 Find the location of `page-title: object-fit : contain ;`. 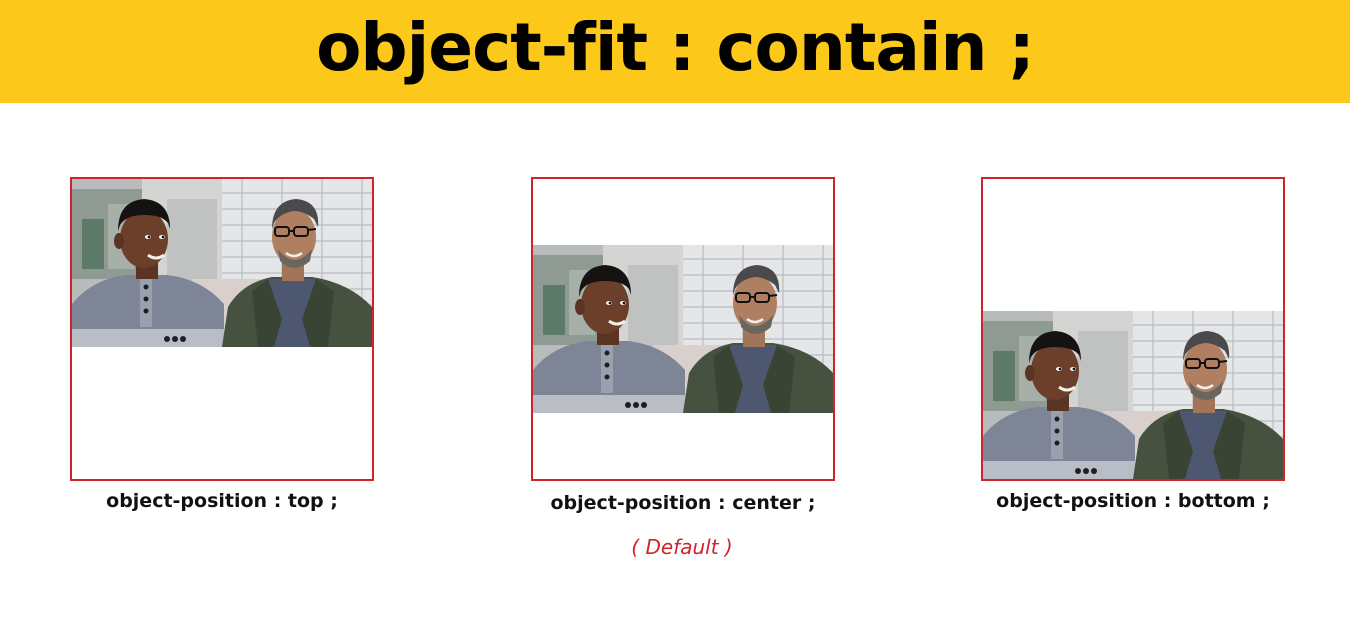

page-title: object-fit : contain ; is located at coordinates (675, 47).